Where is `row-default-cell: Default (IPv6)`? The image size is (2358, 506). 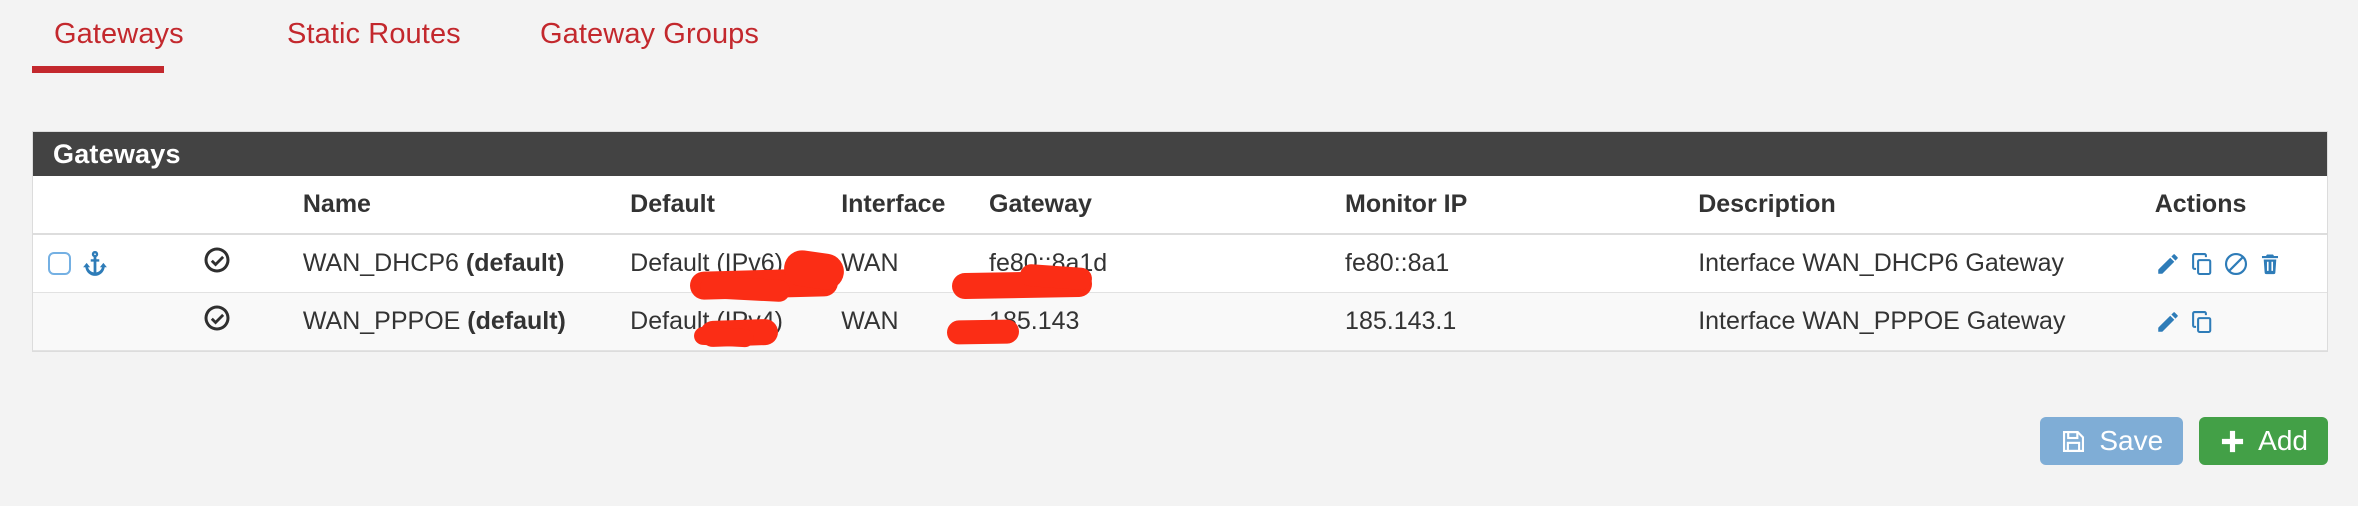 row-default-cell: Default (IPv6) is located at coordinates (736, 263).